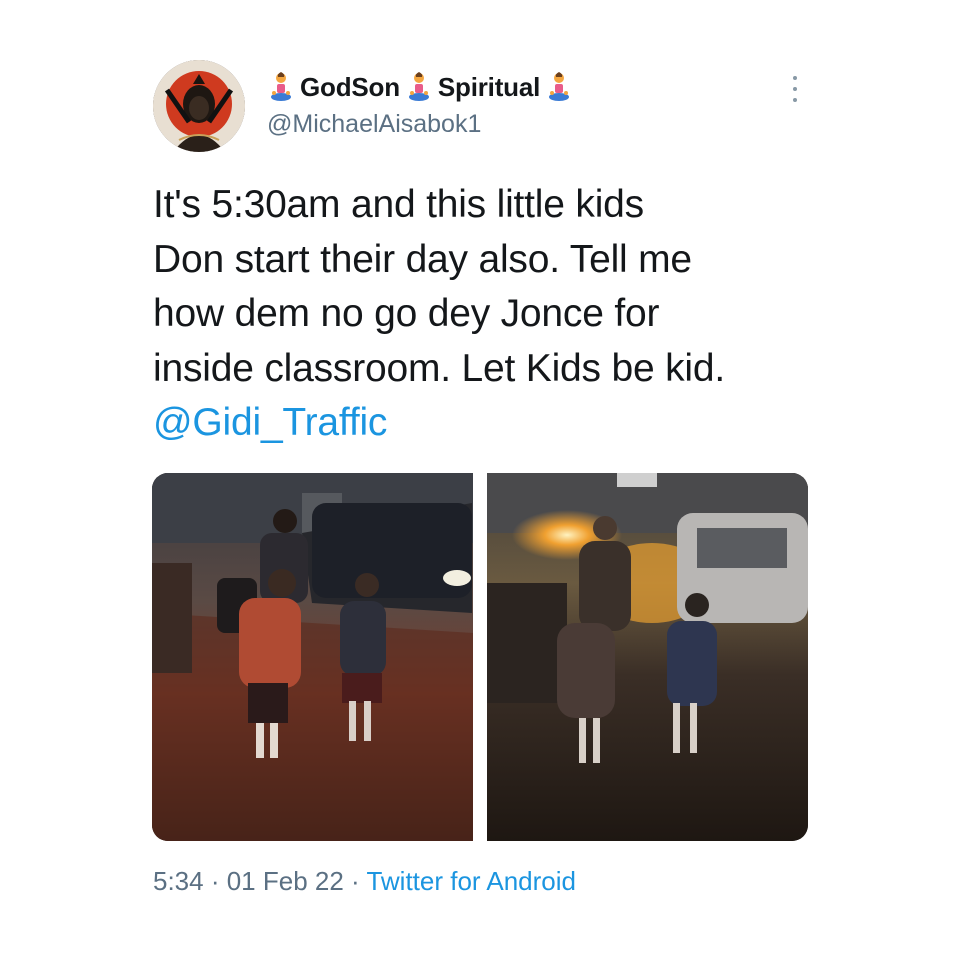 This screenshot has width=960, height=960. I want to click on display-name-part-1: GodSon, so click(350, 86).